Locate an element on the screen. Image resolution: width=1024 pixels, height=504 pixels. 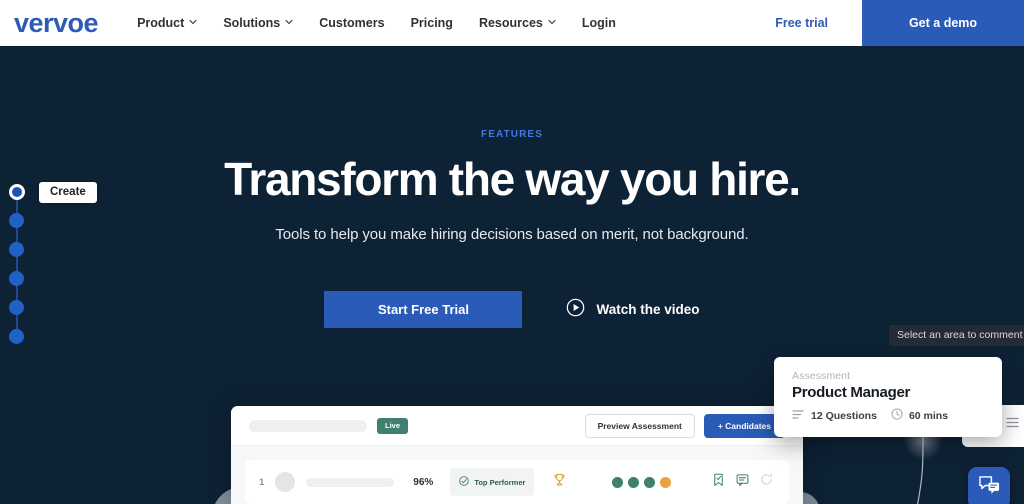
list-icon is located at coordinates (798, 416).